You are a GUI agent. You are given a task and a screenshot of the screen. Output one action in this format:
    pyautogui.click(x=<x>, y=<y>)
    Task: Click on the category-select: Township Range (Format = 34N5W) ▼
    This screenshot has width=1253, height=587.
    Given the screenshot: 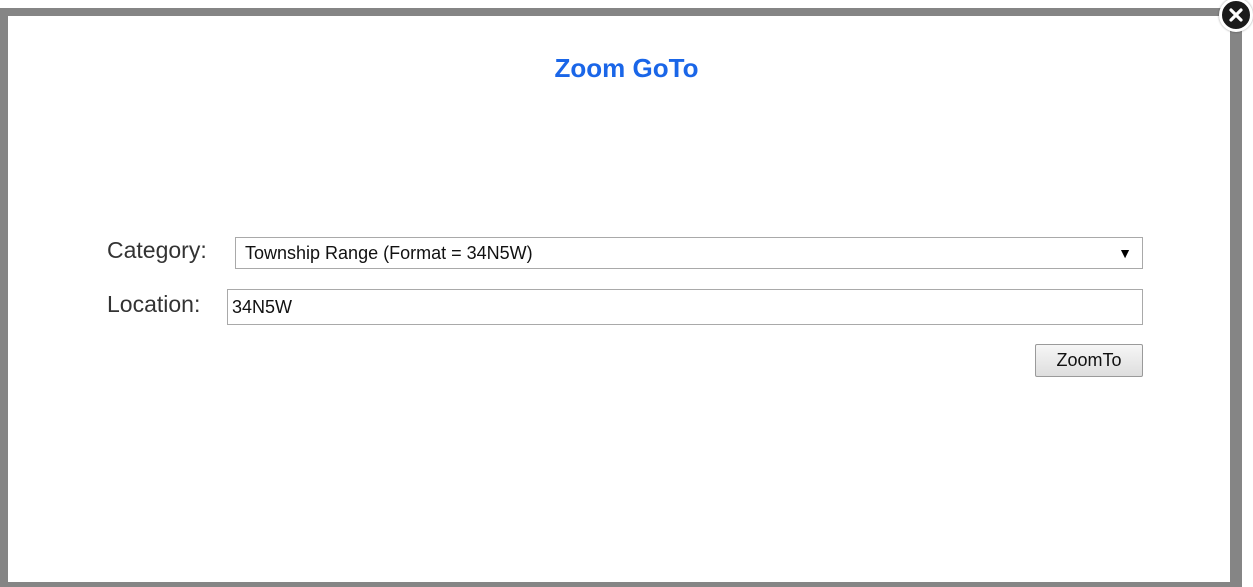 What is the action you would take?
    pyautogui.click(x=689, y=253)
    